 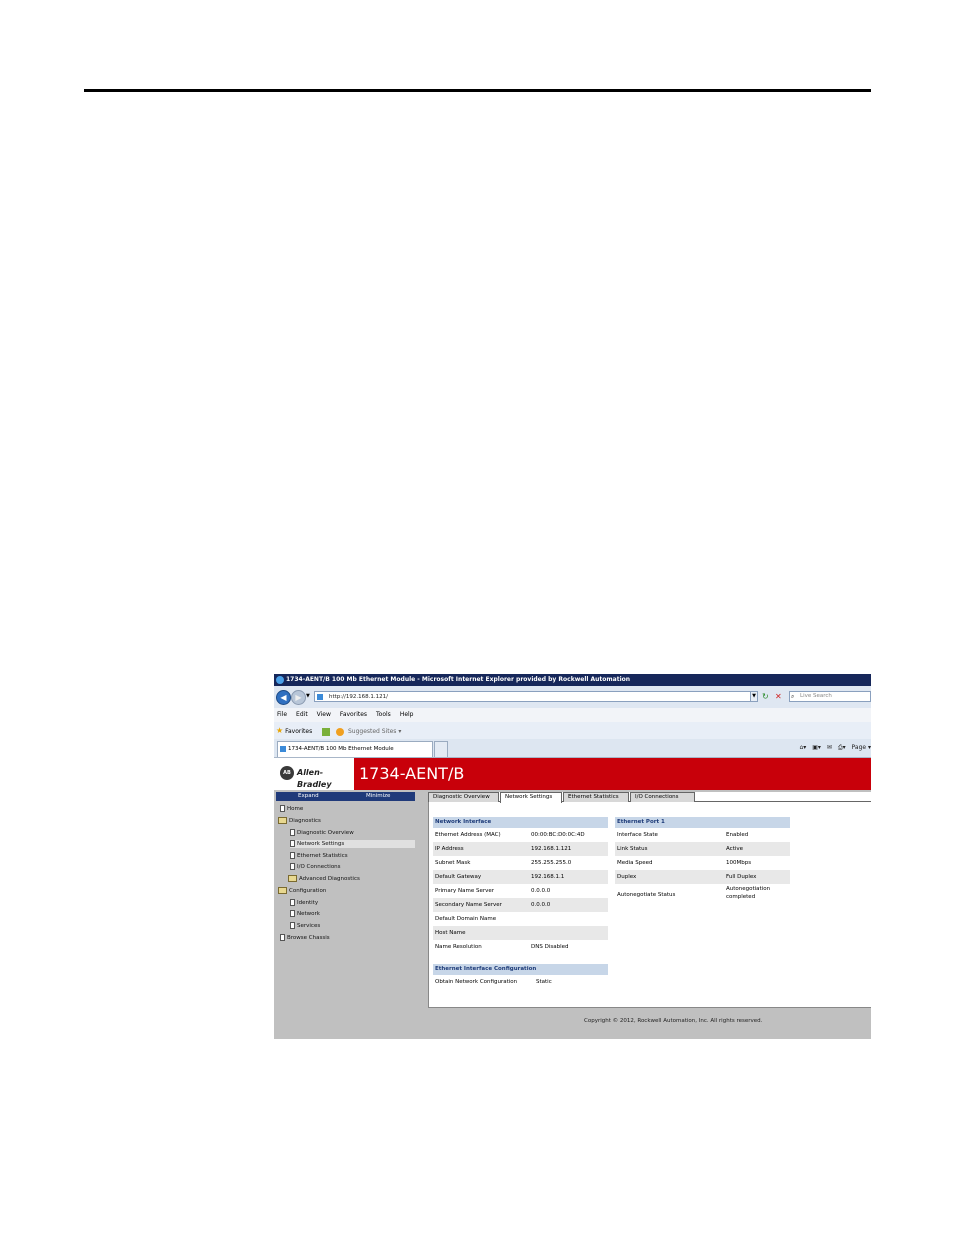 I want to click on address-dropdown-icon: ▼, so click(x=754, y=696).